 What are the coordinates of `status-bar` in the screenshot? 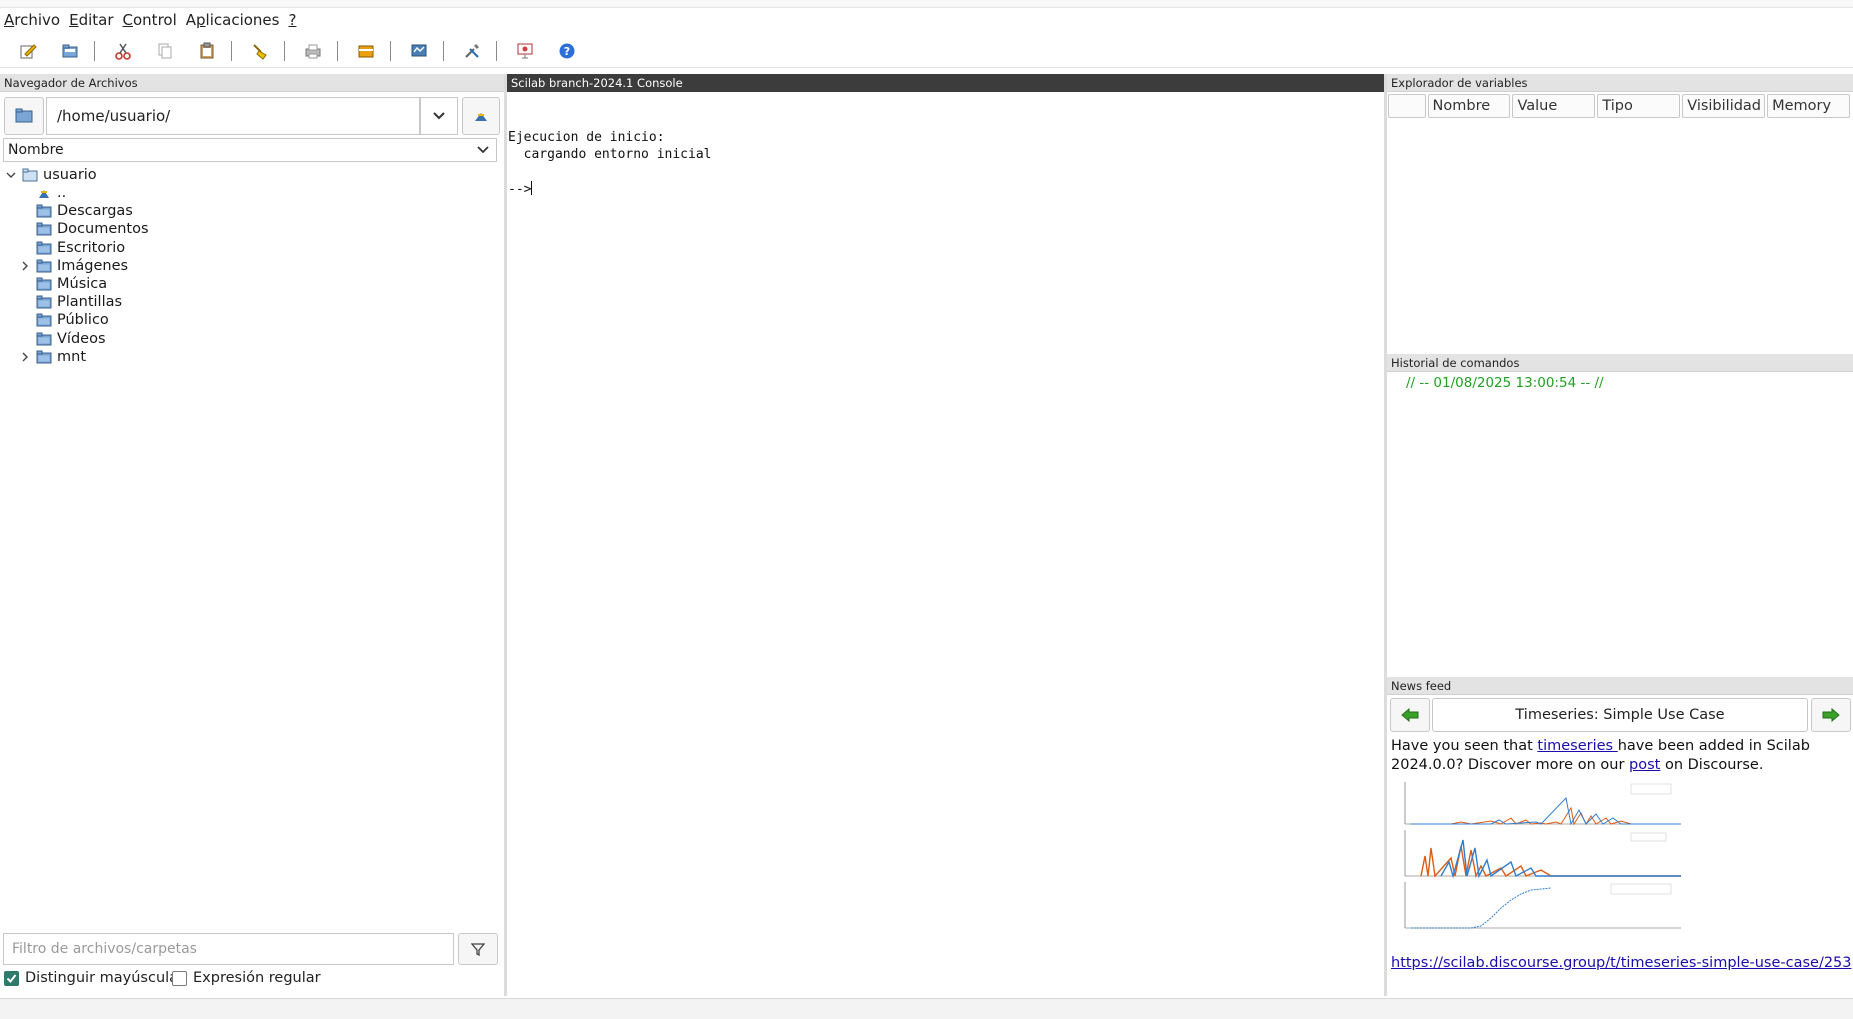 It's located at (926, 1008).